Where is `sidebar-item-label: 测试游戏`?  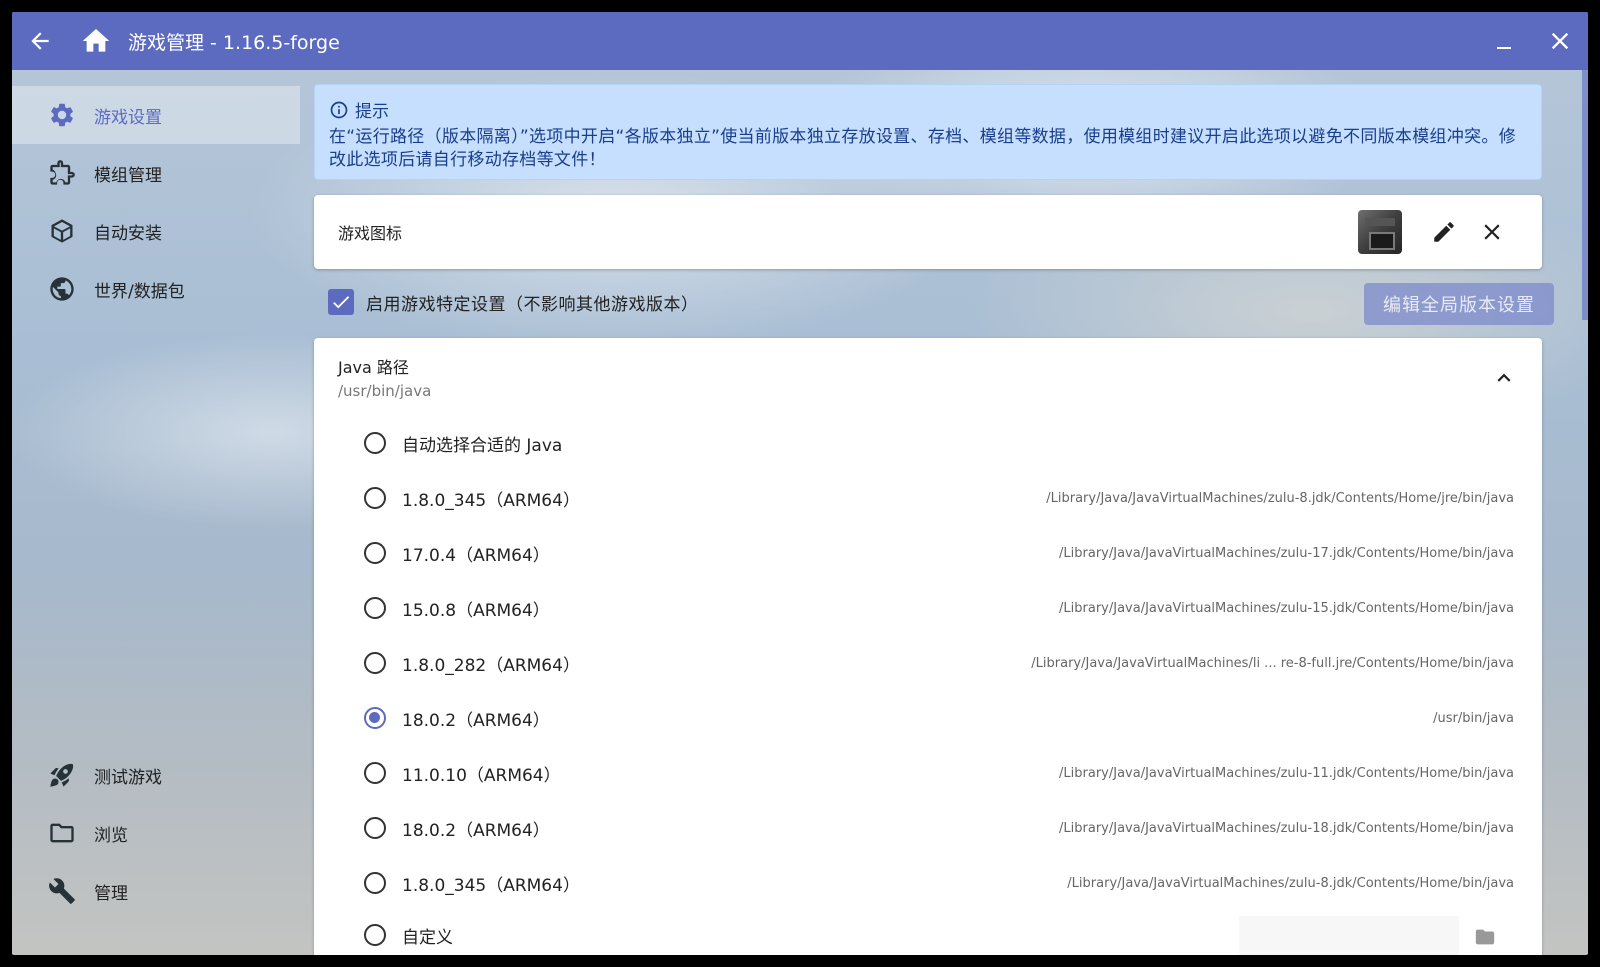 sidebar-item-label: 测试游戏 is located at coordinates (128, 777).